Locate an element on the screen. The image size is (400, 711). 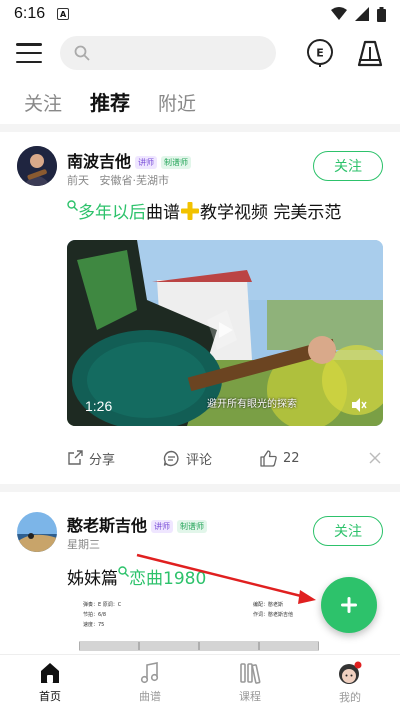
nav-sheet-music: 曲谱 is located at coordinates (150, 683).